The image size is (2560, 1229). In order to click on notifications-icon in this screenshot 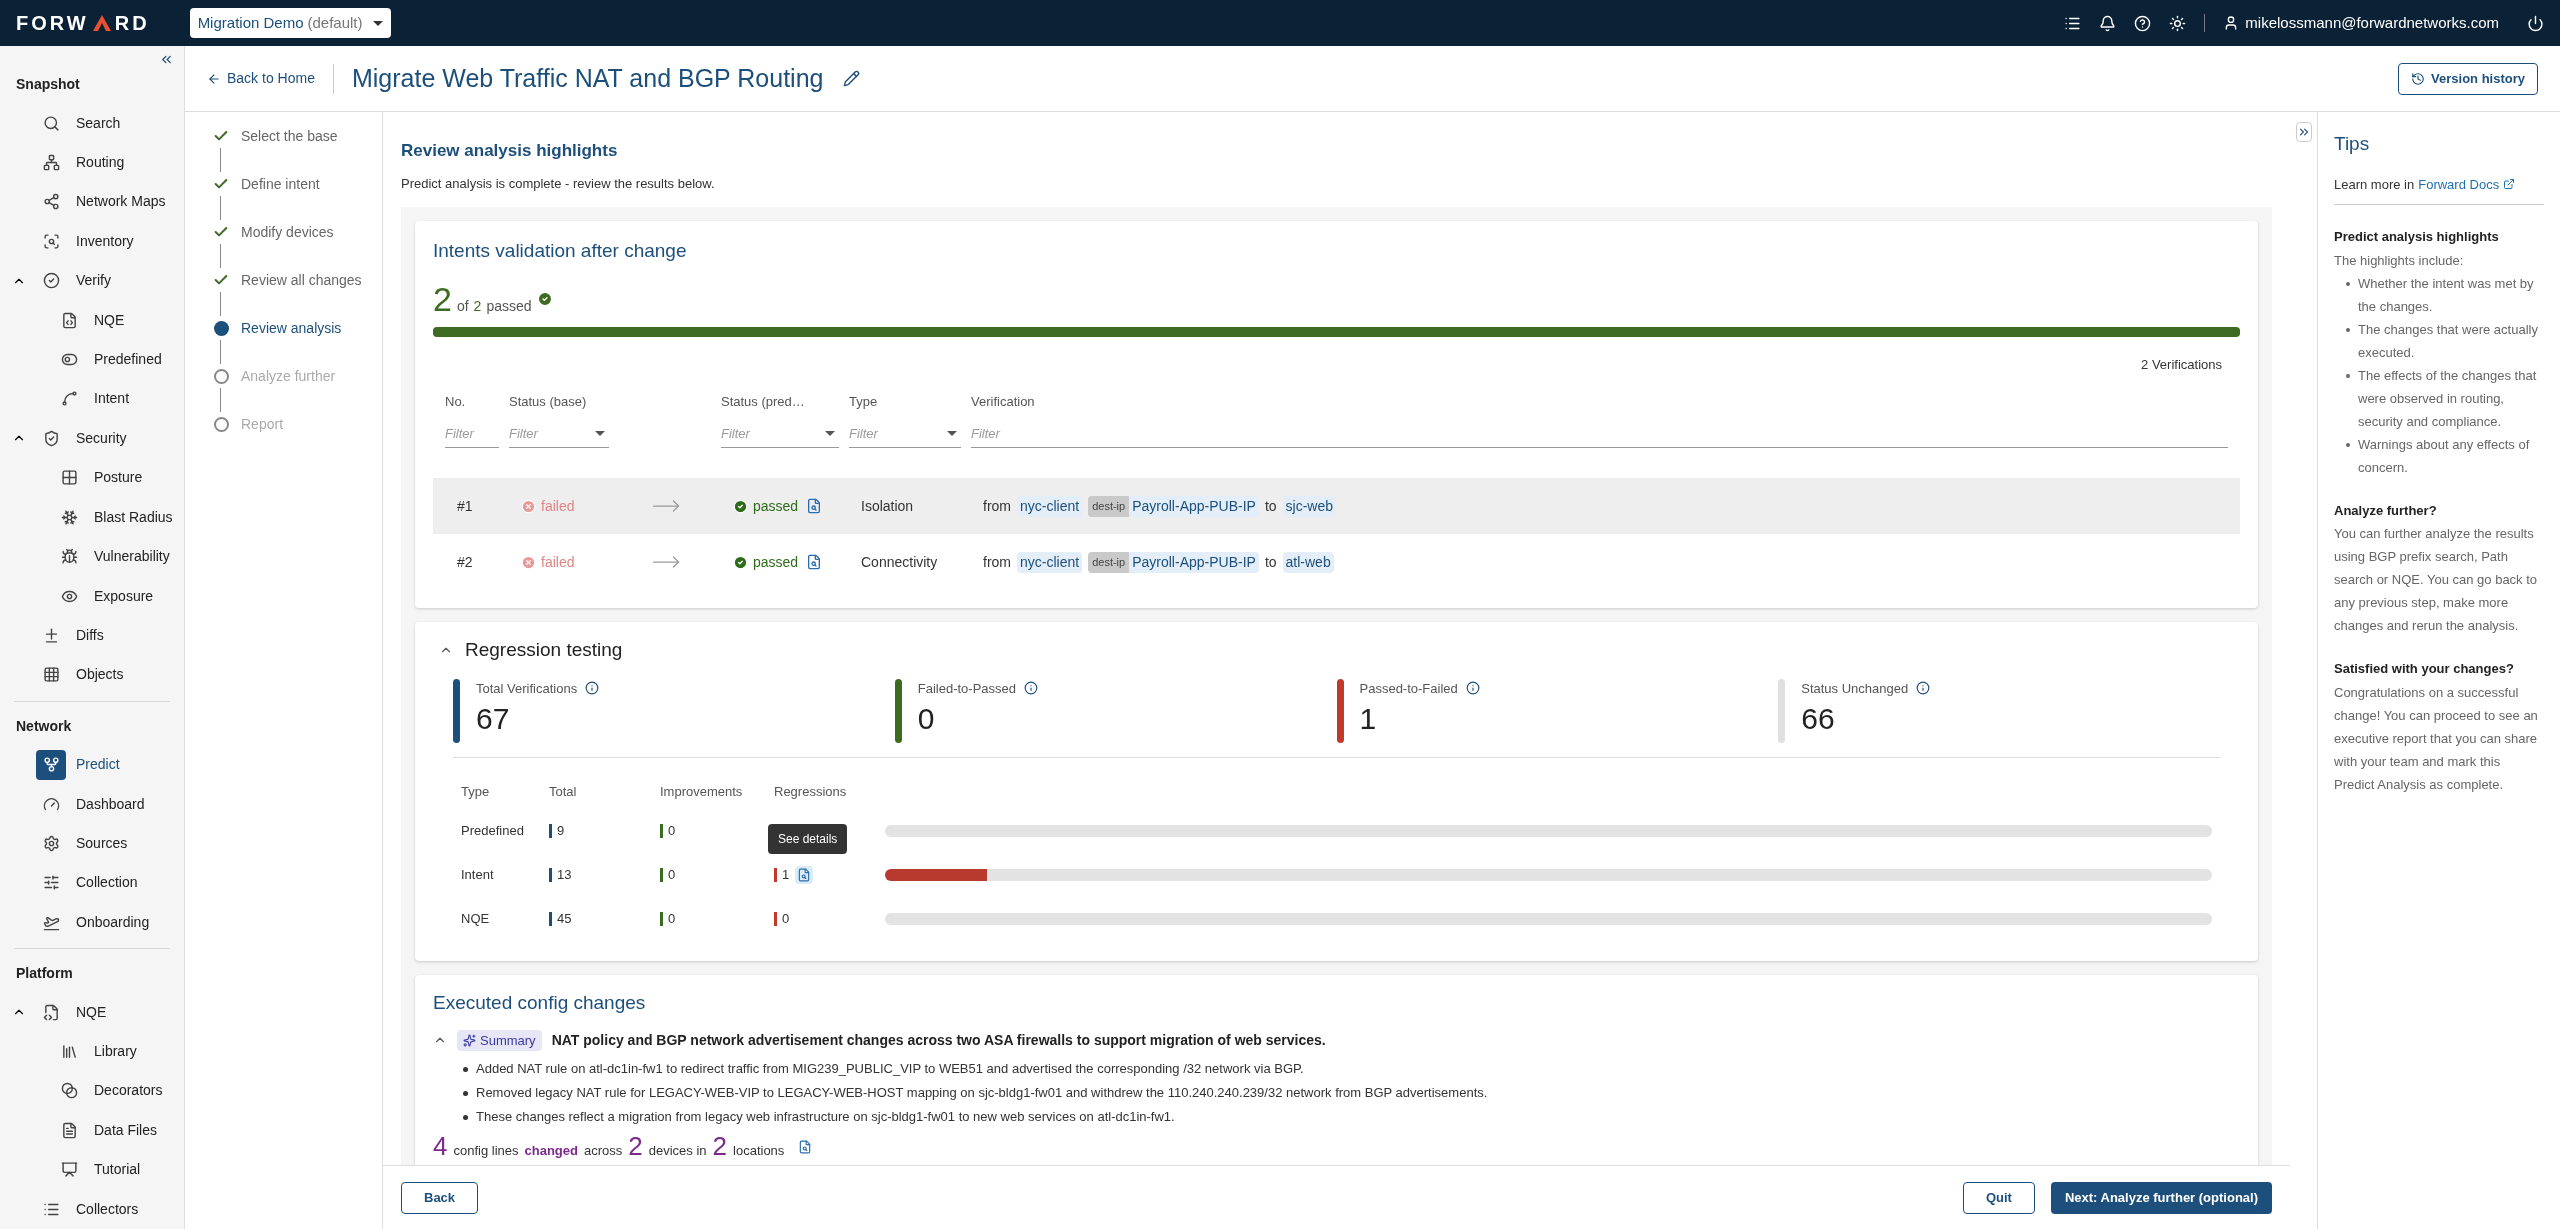, I will do `click(2108, 23)`.